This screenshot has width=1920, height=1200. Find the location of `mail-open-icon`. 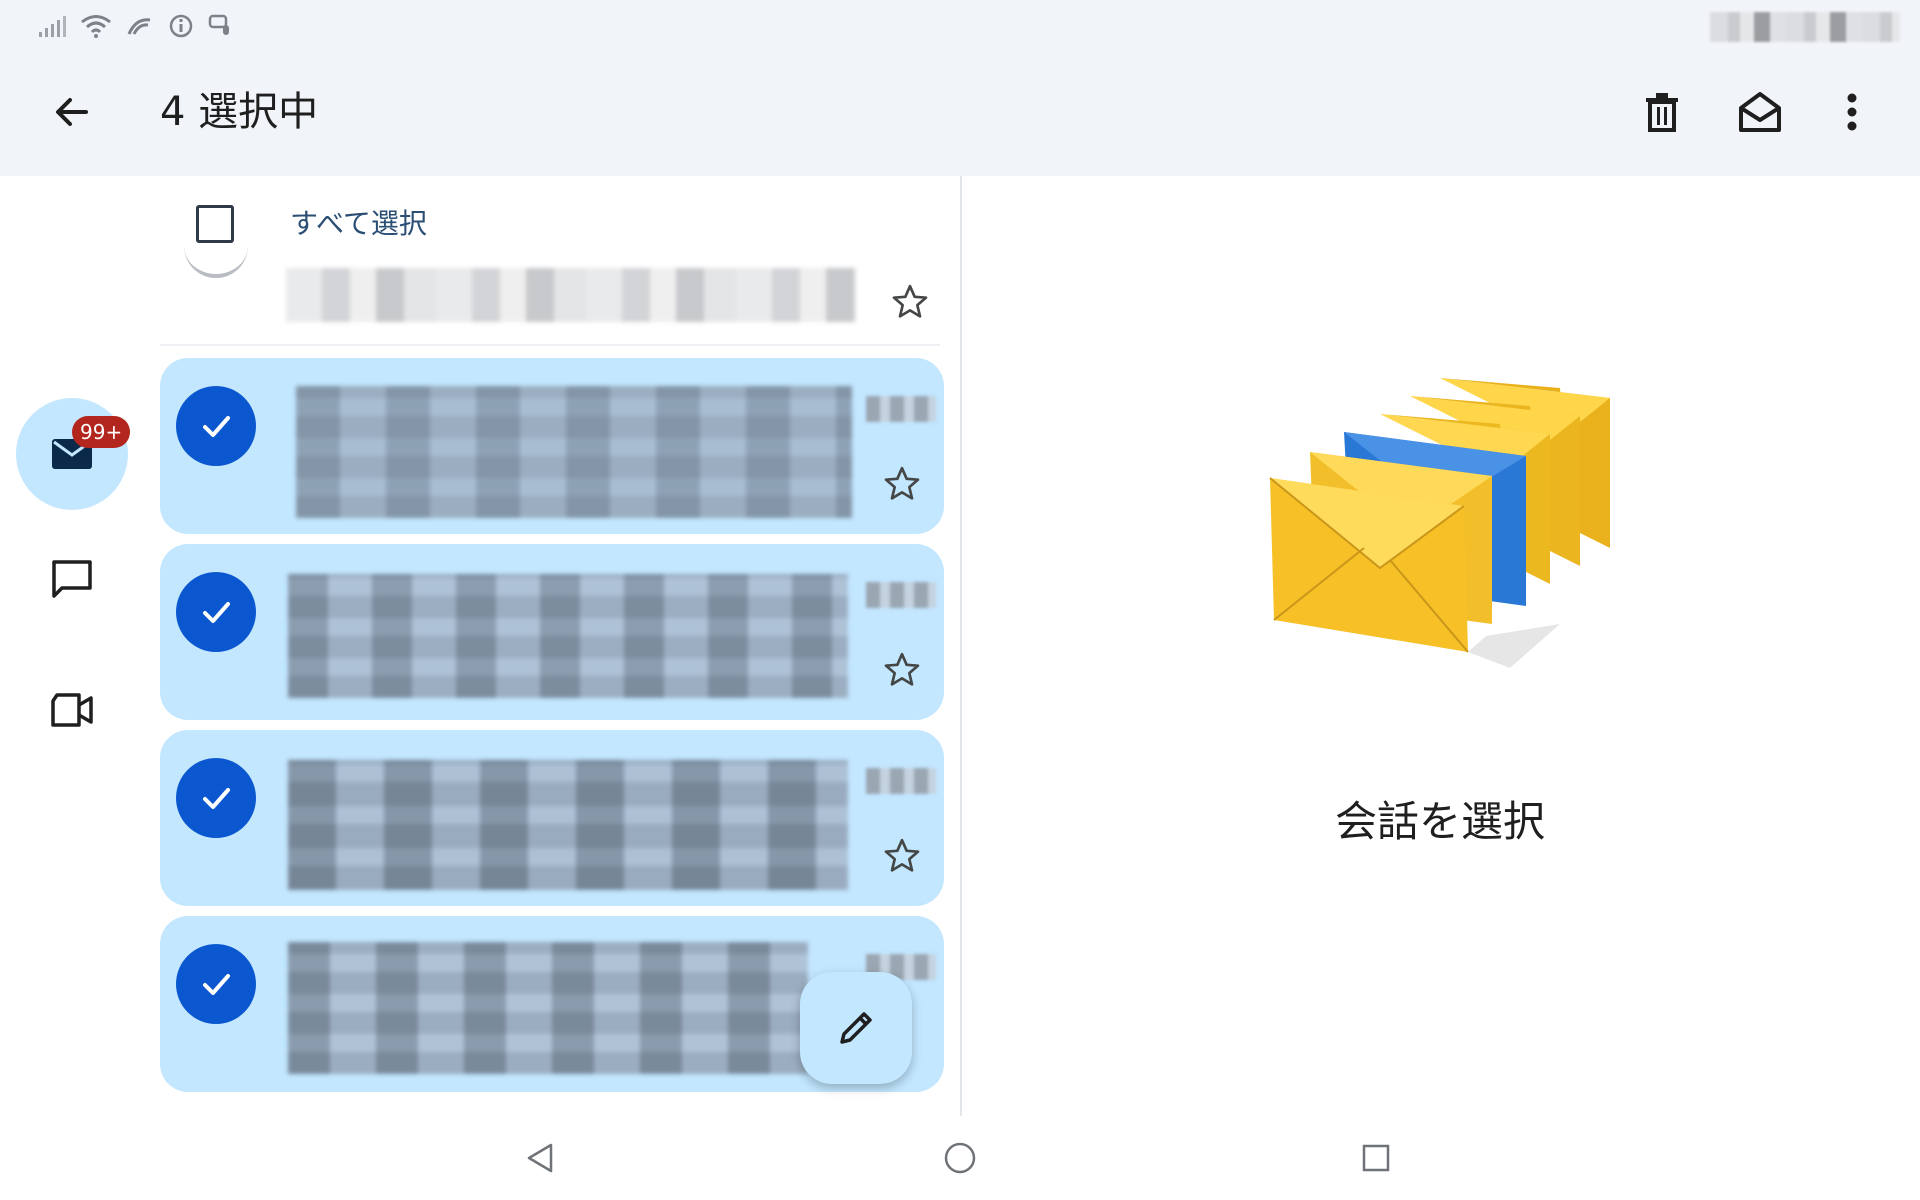

mail-open-icon is located at coordinates (1760, 112).